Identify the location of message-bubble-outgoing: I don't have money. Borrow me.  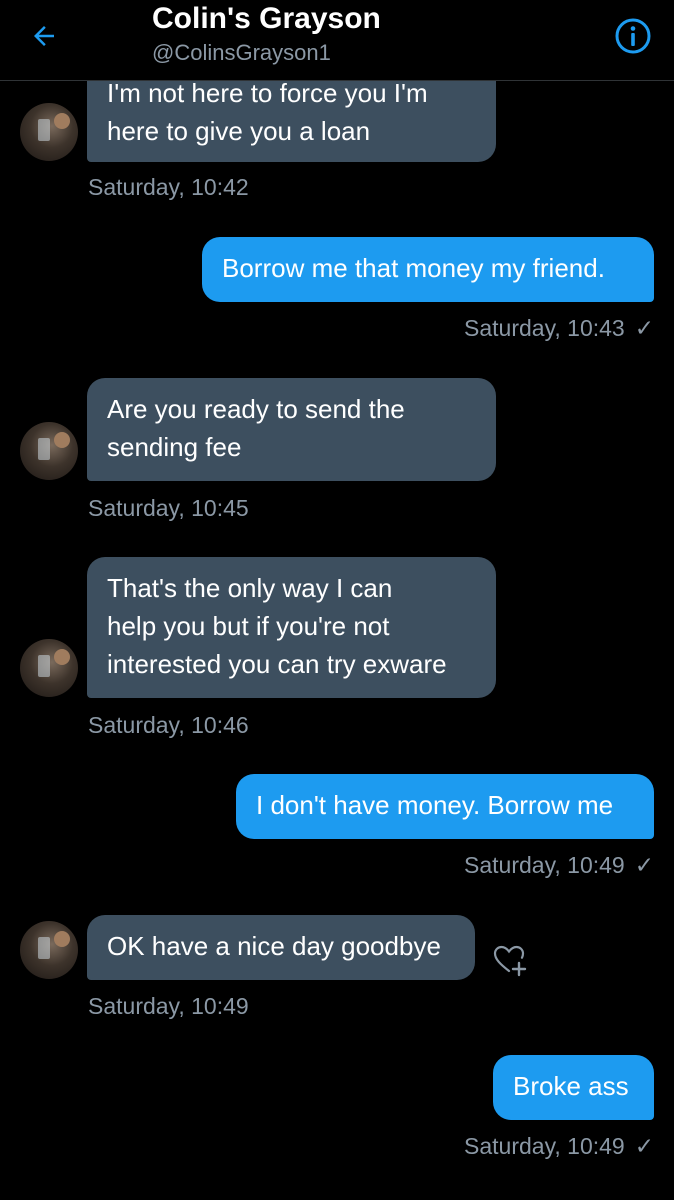
(445, 806).